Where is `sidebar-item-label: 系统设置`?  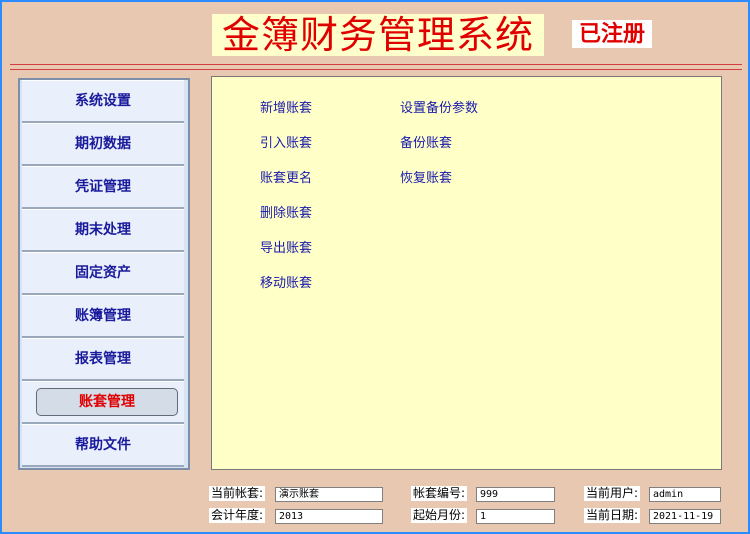 sidebar-item-label: 系统设置 is located at coordinates (103, 101).